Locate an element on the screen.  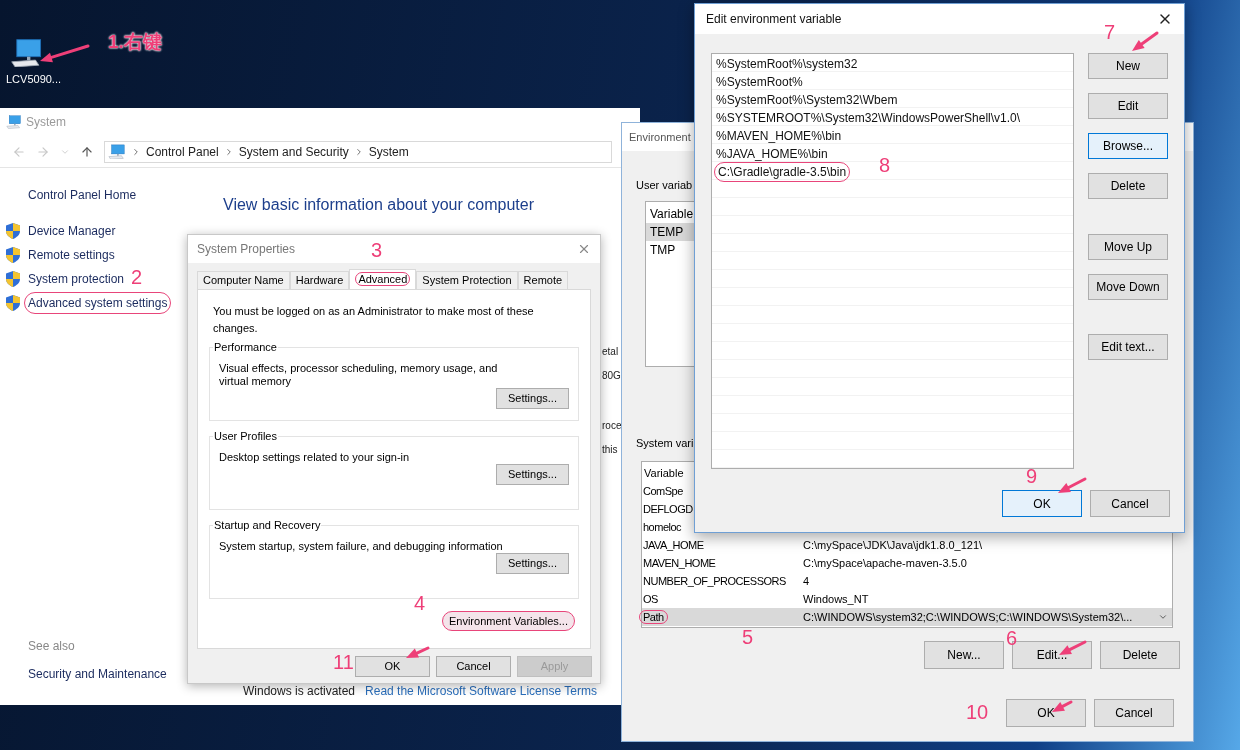
tab: Remote is located at coordinates (543, 280).